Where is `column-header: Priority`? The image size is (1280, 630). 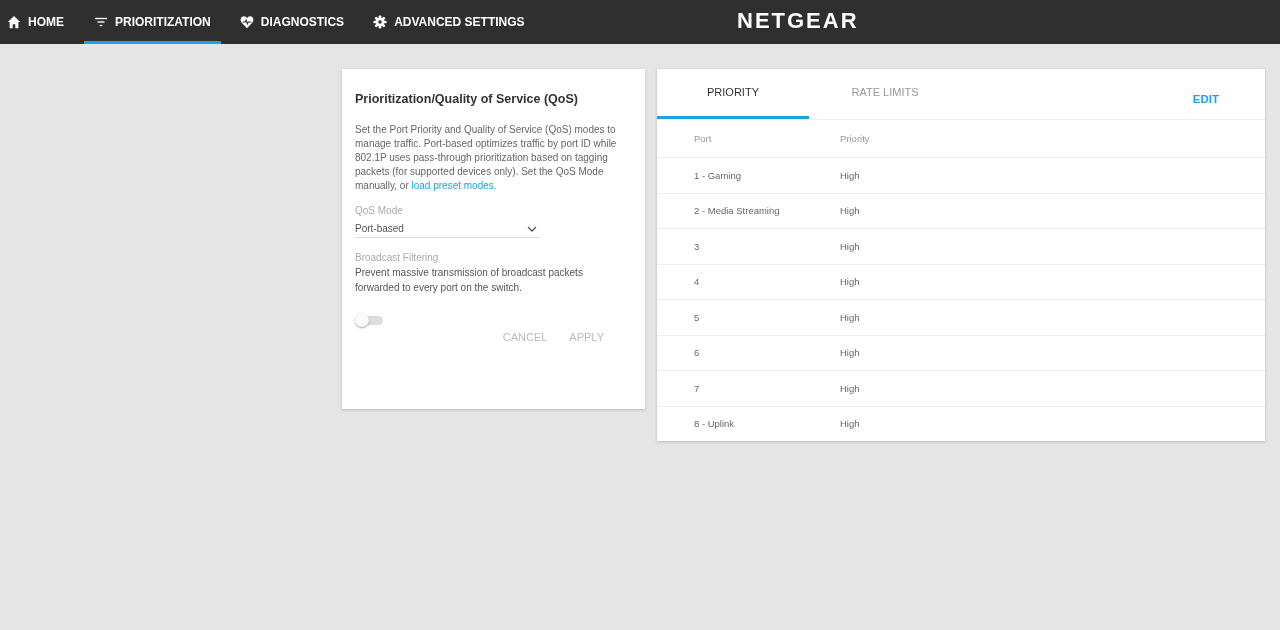
column-header: Priority is located at coordinates (855, 138).